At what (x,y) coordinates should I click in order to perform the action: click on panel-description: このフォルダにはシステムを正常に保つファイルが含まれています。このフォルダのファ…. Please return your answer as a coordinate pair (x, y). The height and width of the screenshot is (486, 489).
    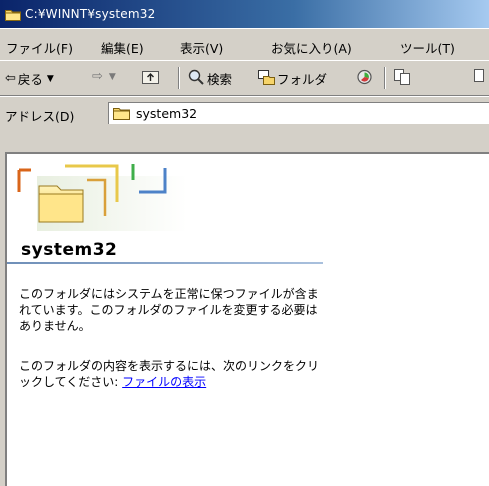
    Looking at the image, I should click on (169, 310).